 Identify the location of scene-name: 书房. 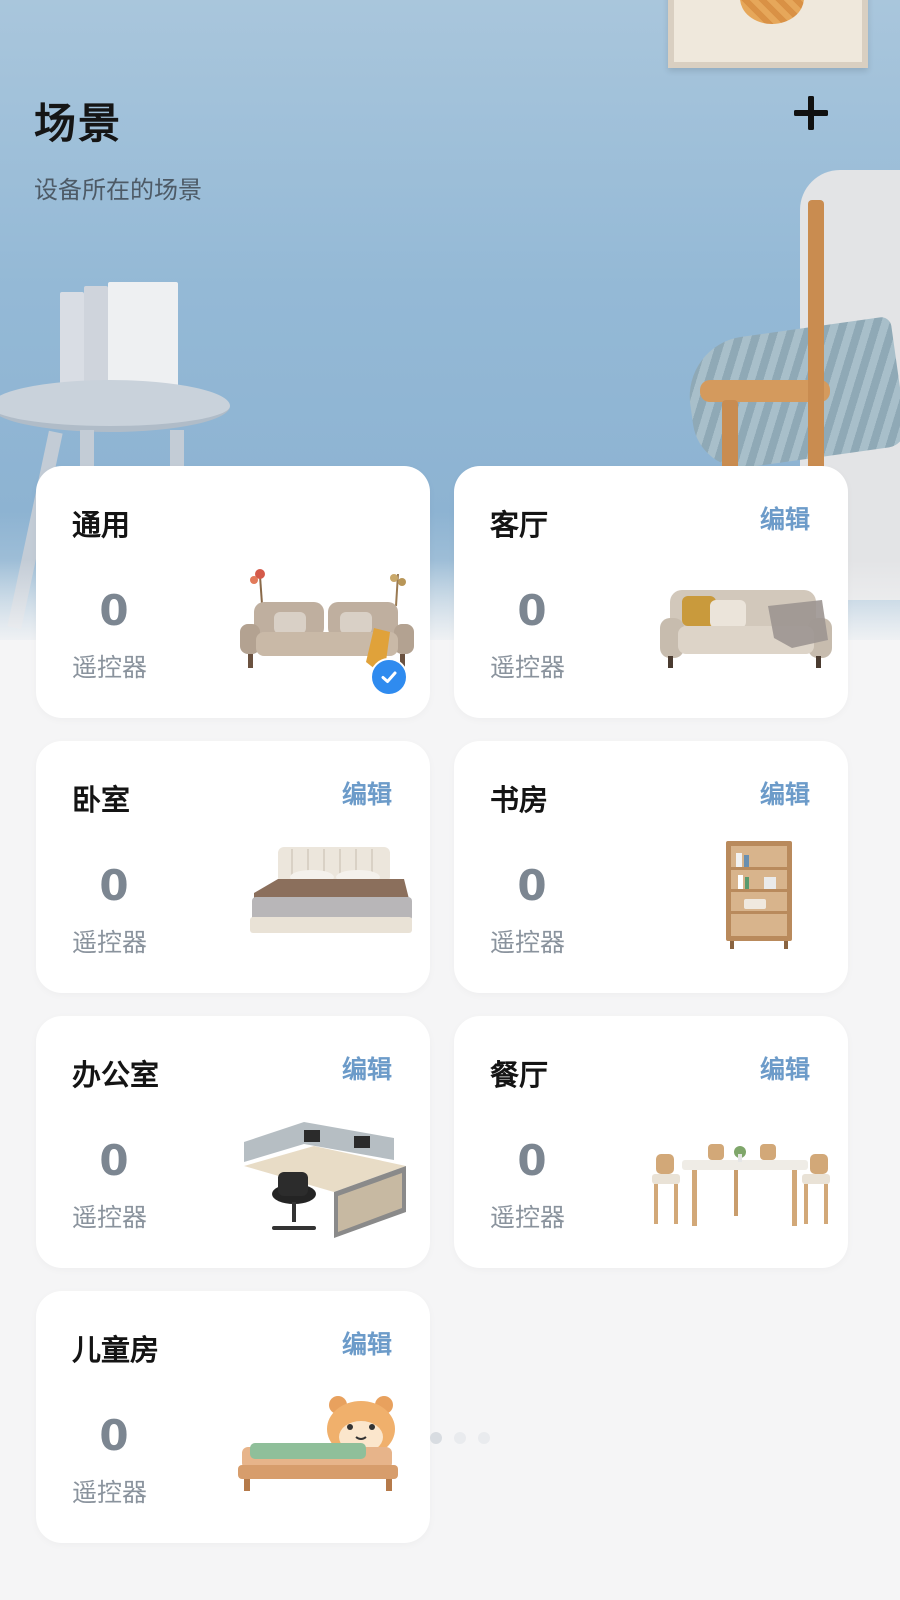
(519, 800).